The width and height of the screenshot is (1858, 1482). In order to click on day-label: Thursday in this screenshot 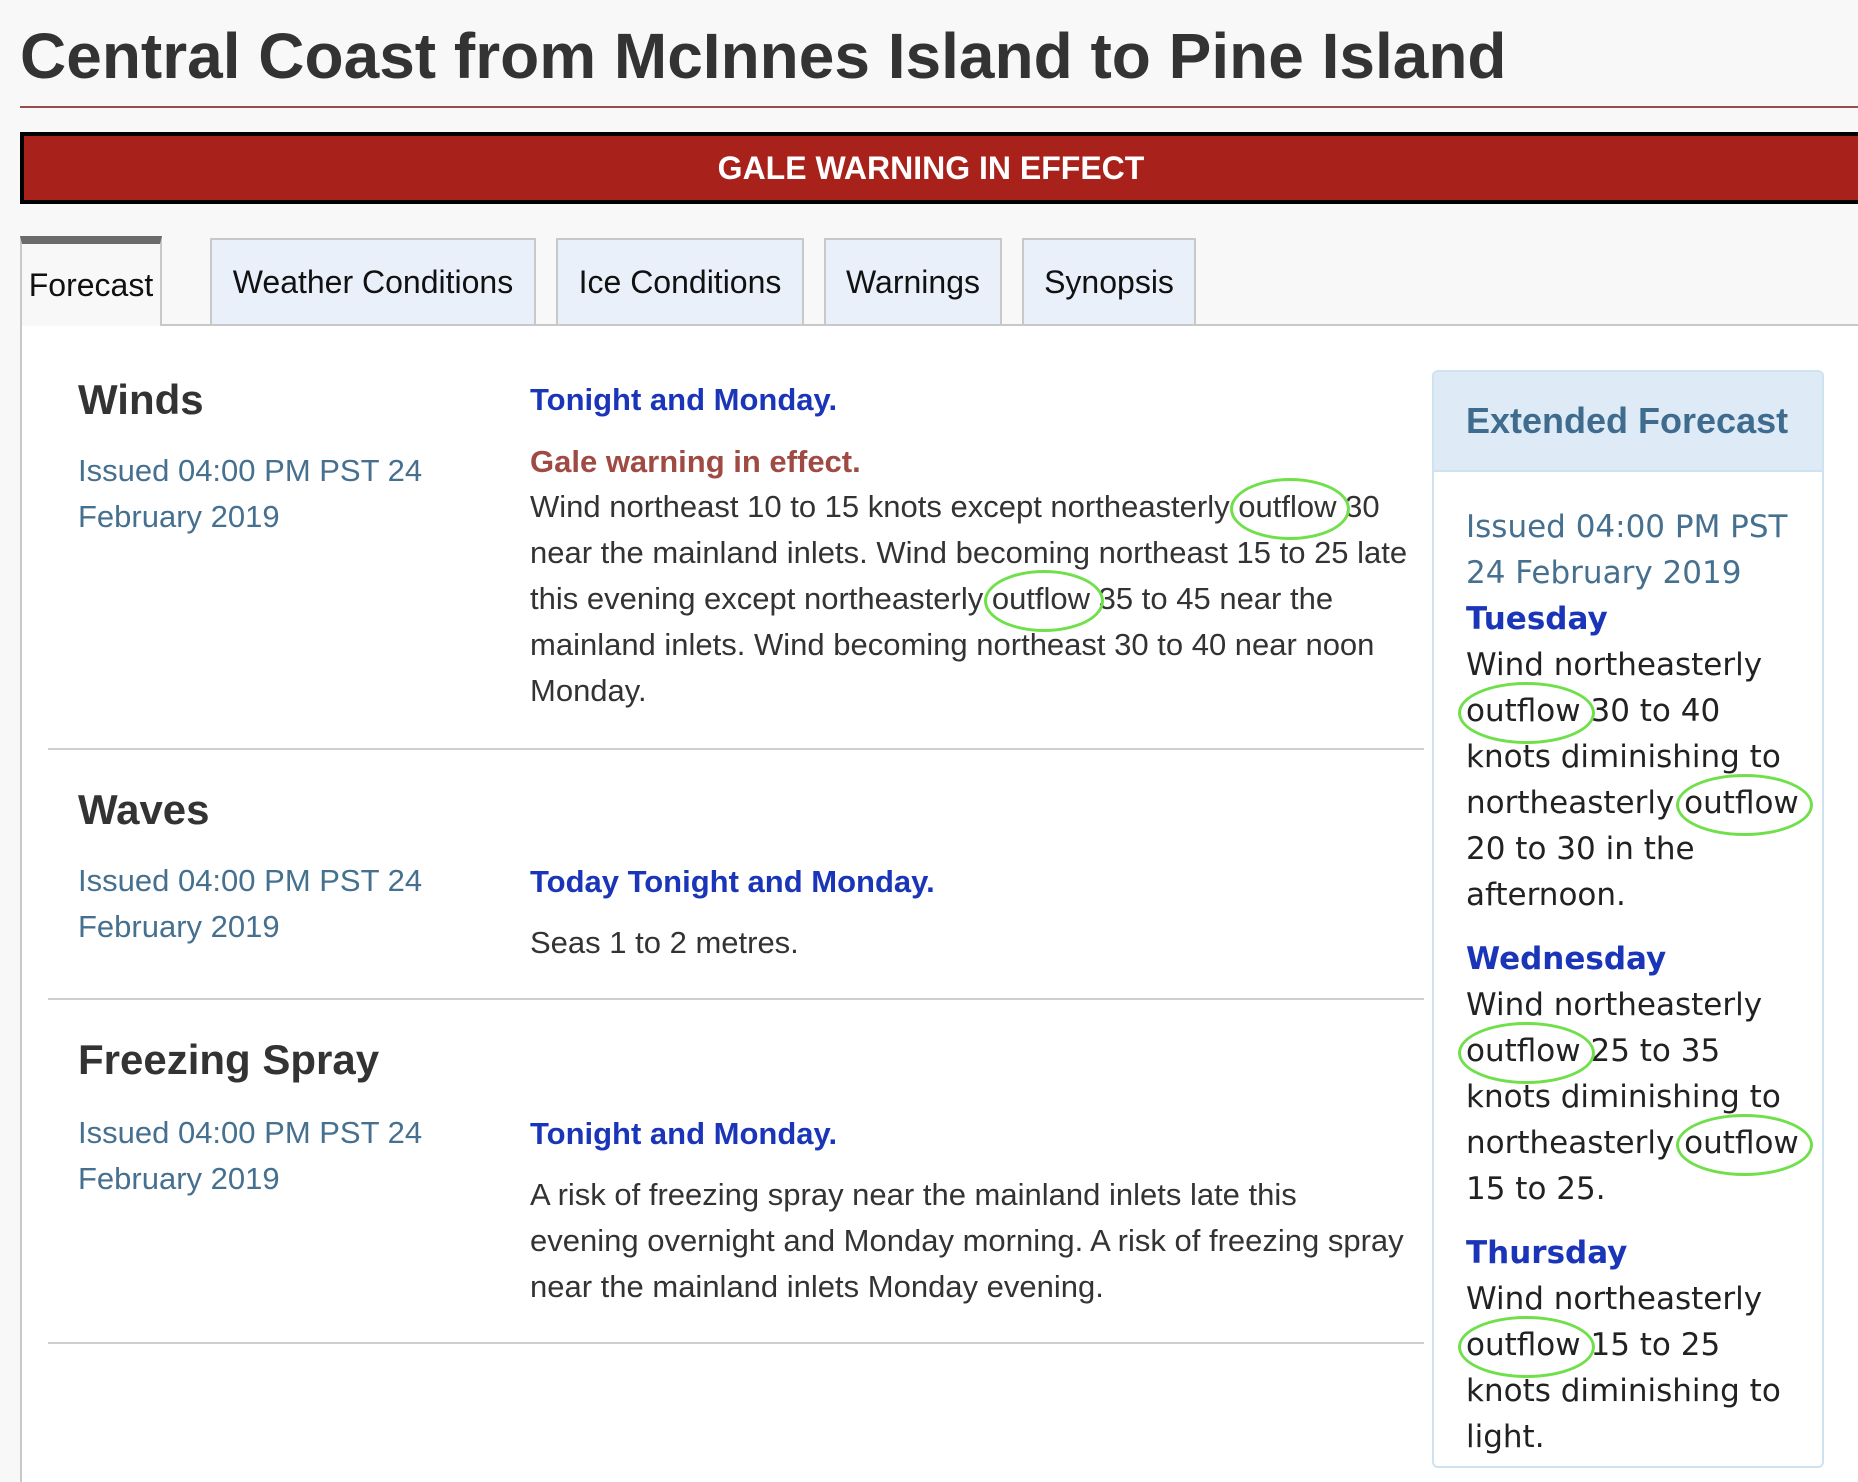, I will do `click(1547, 1253)`.